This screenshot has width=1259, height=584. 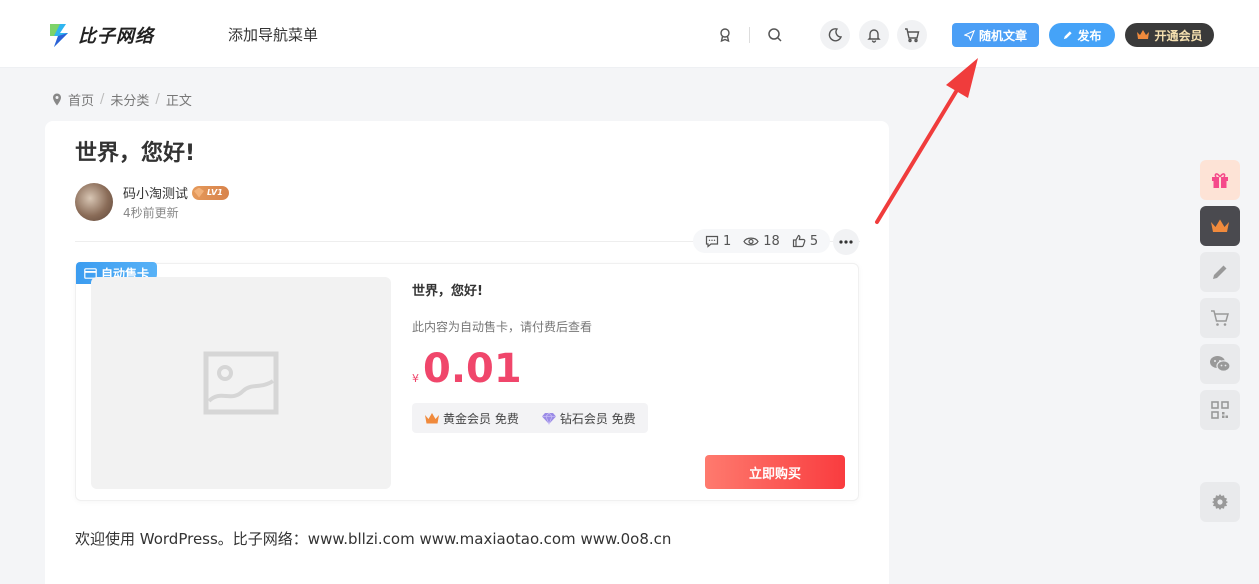 I want to click on diamond-member-label: 钻石会员 免费, so click(x=597, y=418).